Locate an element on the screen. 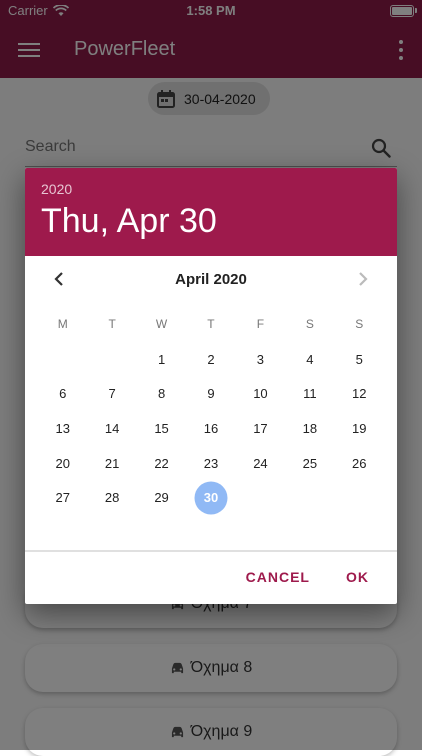 Image resolution: width=422 pixels, height=756 pixels. day-cell: 15 is located at coordinates (161, 428).